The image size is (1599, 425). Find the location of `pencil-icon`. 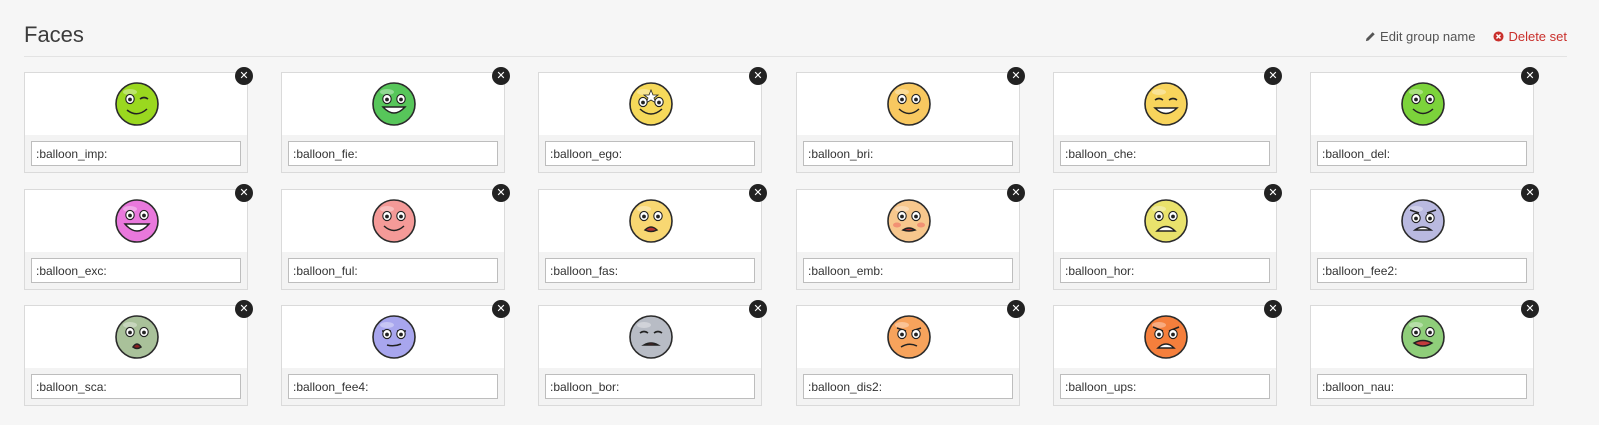

pencil-icon is located at coordinates (1370, 36).